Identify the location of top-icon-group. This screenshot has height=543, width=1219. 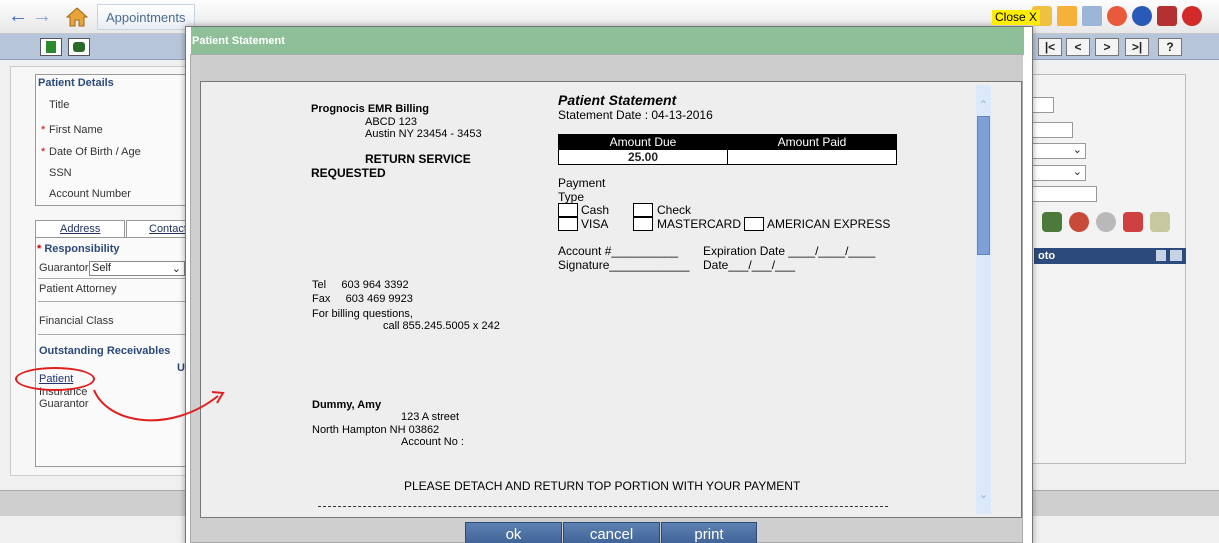
(1117, 16).